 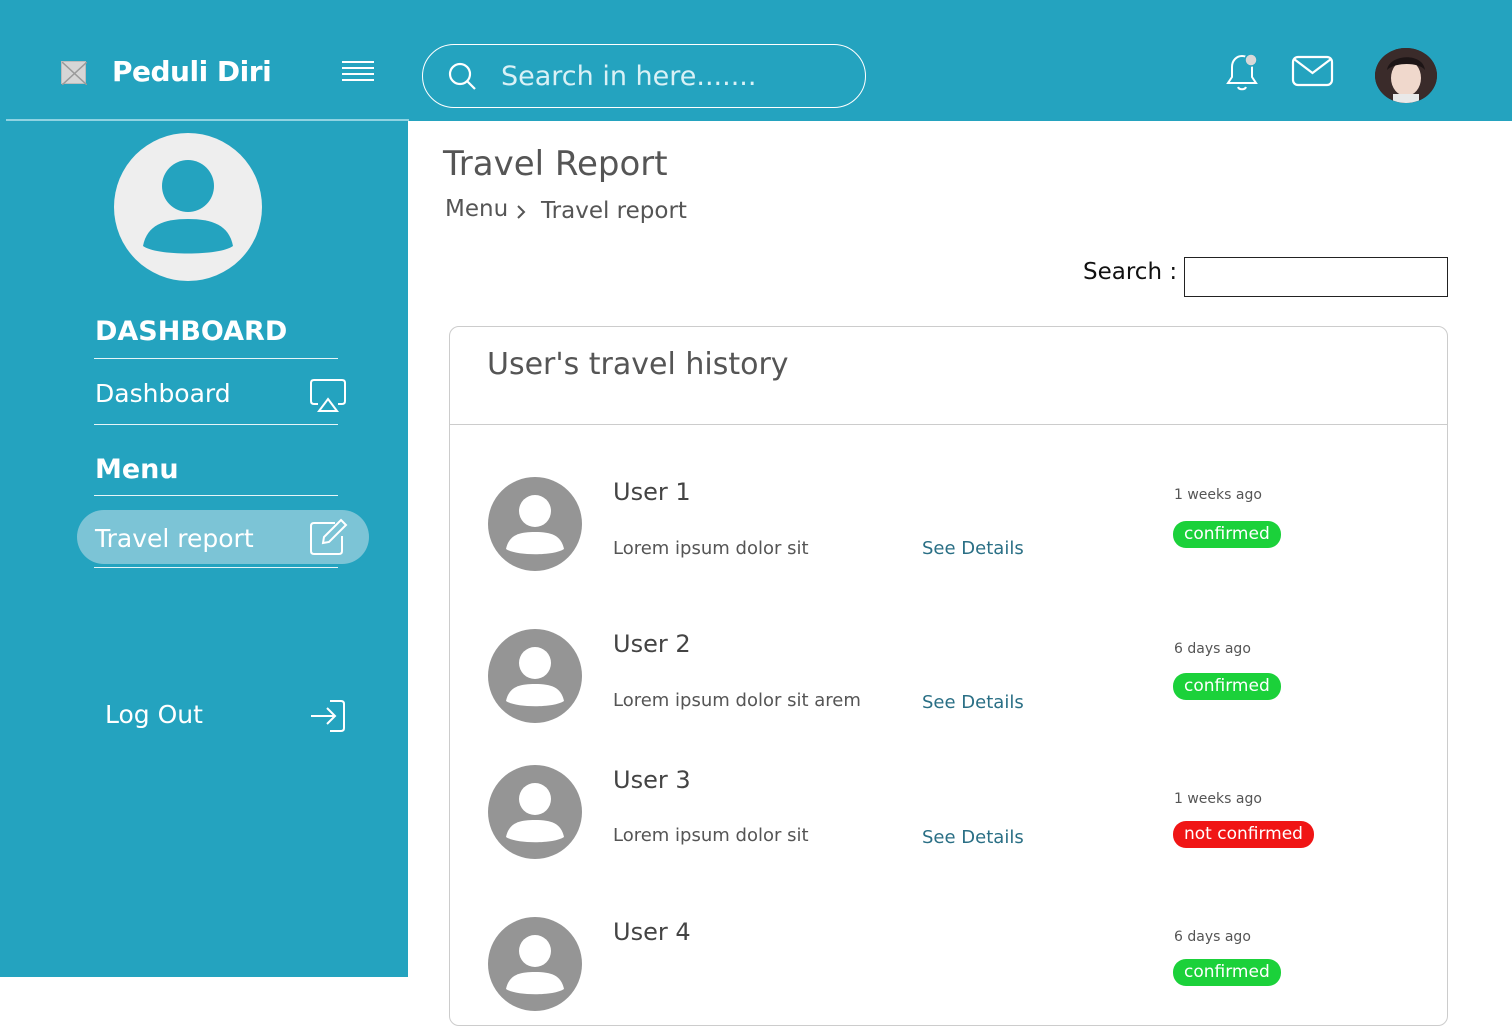 What do you see at coordinates (154, 714) in the screenshot?
I see `logout-button: Log Out` at bounding box center [154, 714].